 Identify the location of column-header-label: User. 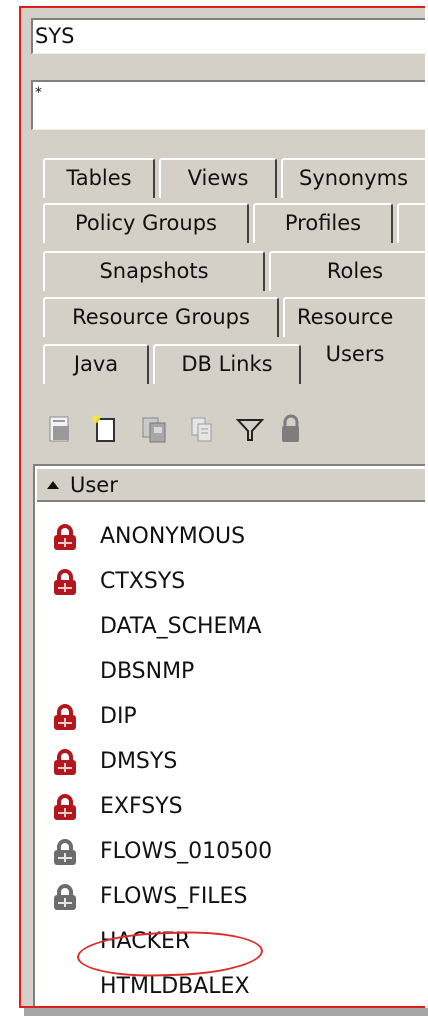
(94, 485).